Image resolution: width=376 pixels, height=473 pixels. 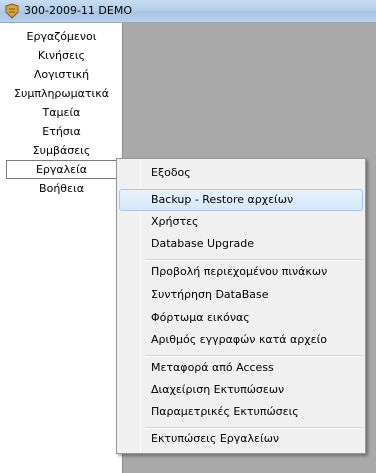 I want to click on menu-record-count: Αριθμός εγγραφών κατά αρχείο, so click(x=241, y=340).